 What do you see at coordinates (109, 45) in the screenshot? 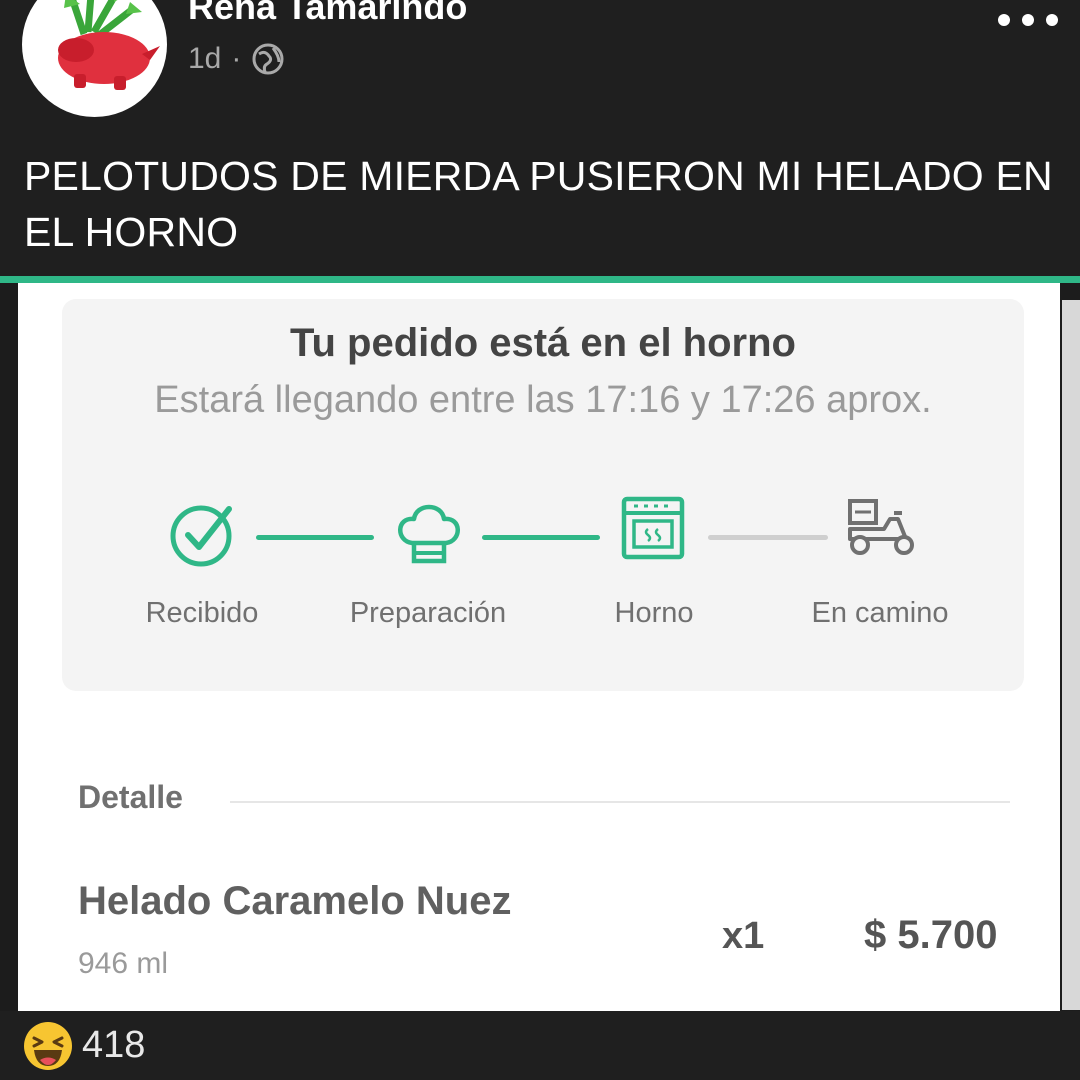
I see `radish-avatar-image` at bounding box center [109, 45].